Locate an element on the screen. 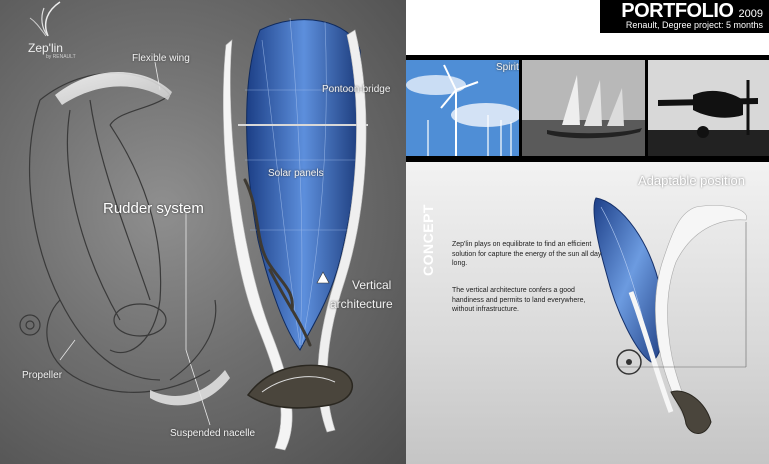 Image resolution: width=769 pixels, height=464 pixels. brand-subtitle: by RENAULT is located at coordinates (61, 57).